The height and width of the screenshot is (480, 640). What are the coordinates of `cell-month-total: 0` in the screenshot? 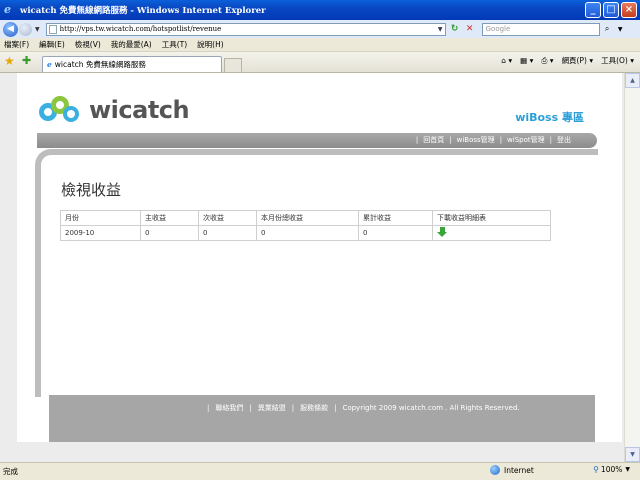 It's located at (307, 233).